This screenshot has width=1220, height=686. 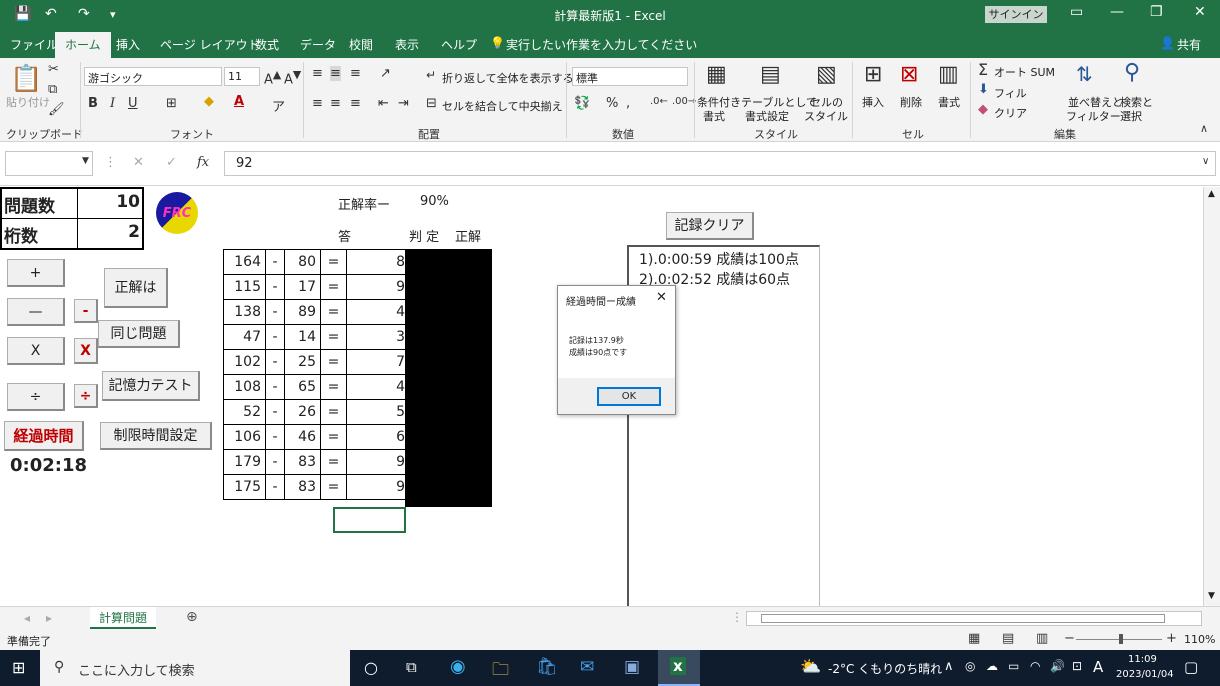 What do you see at coordinates (335, 73) in the screenshot?
I see `align-middle-icon: ≡` at bounding box center [335, 73].